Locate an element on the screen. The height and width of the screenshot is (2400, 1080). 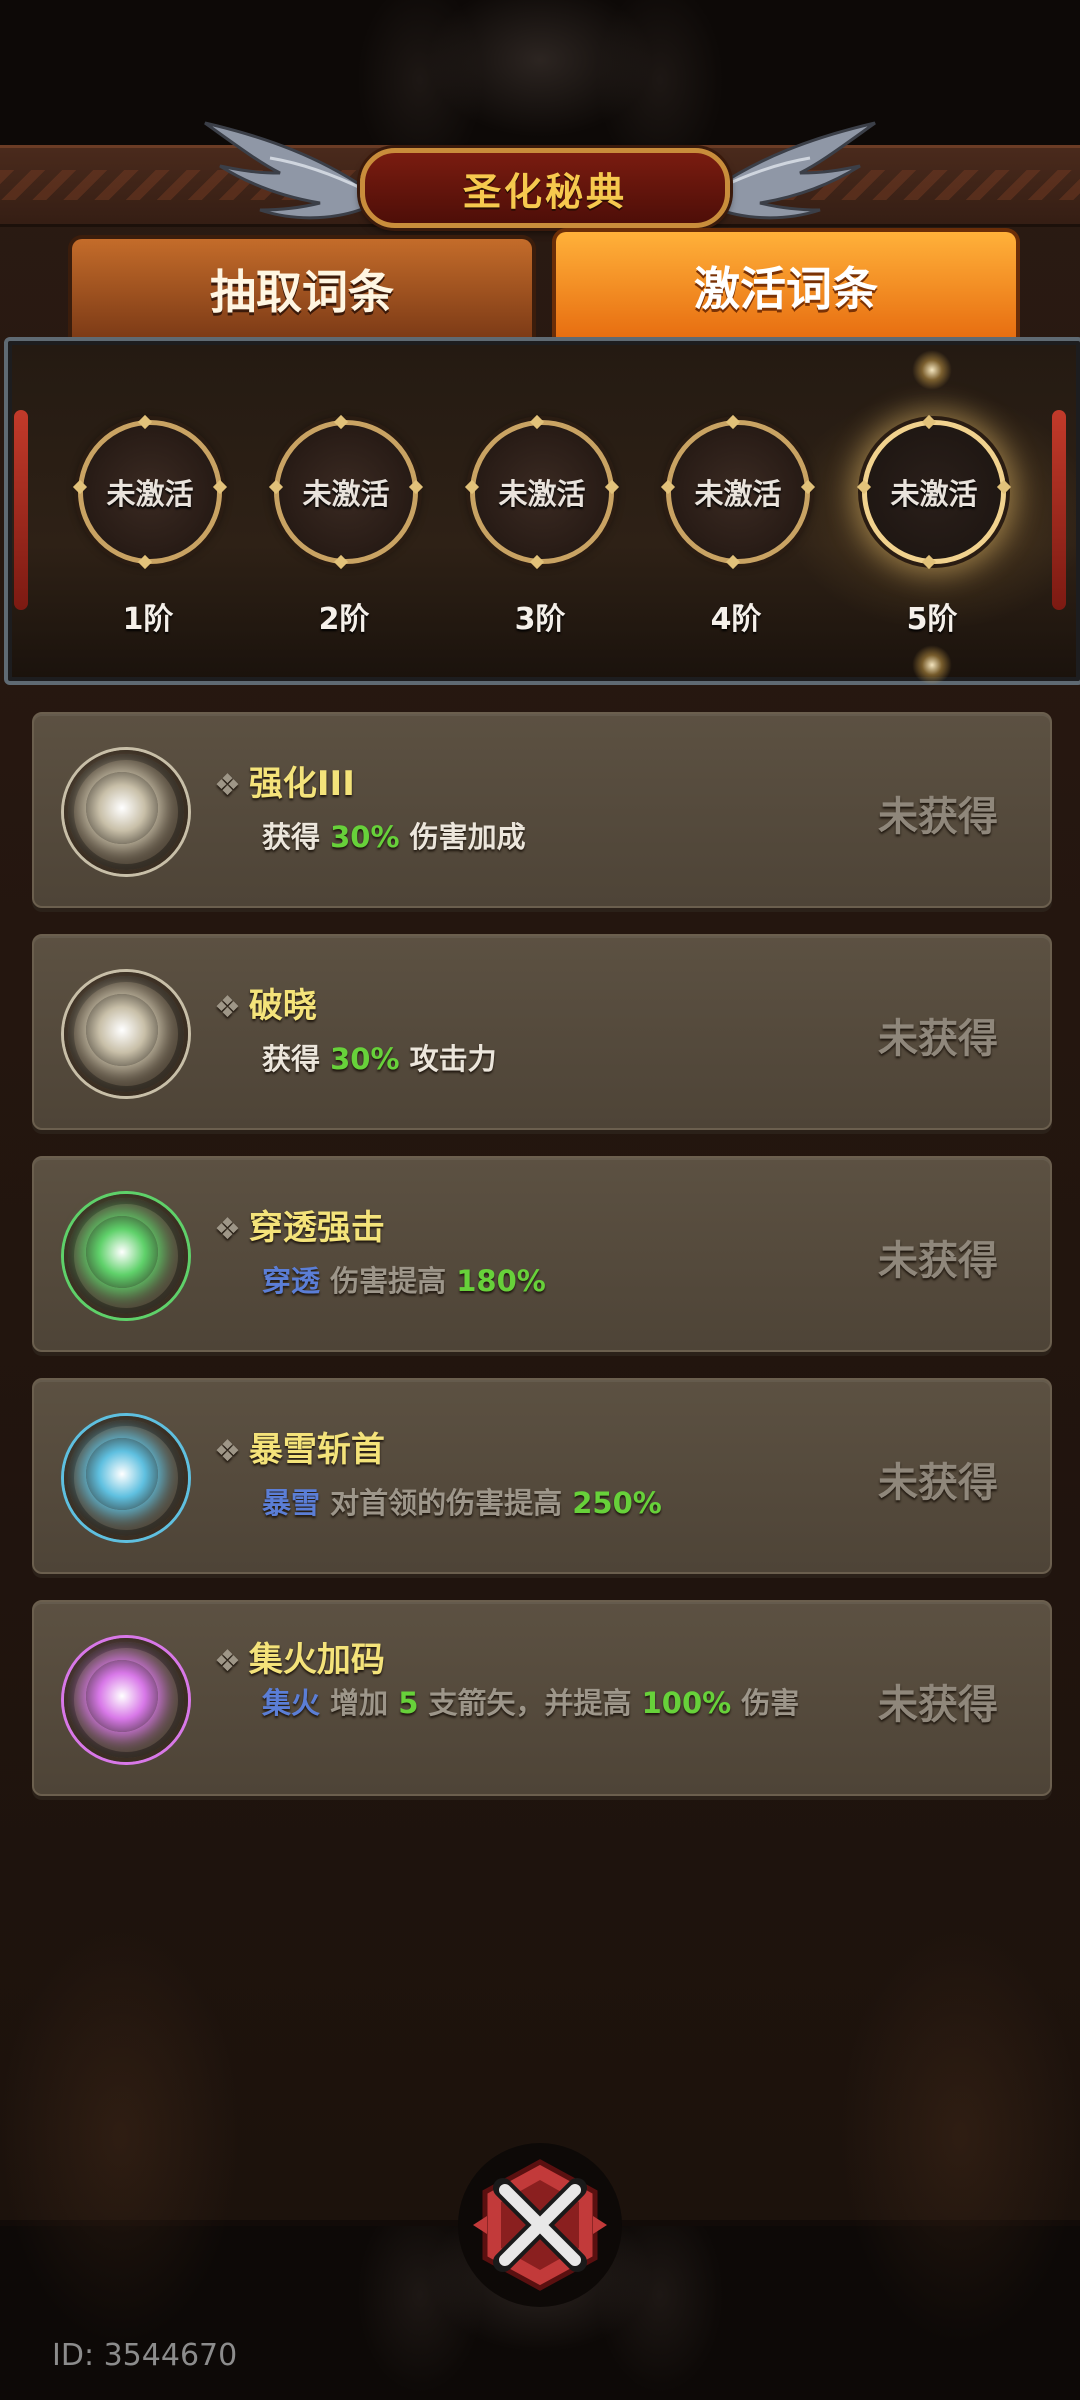
close-x-icon is located at coordinates (540, 2225).